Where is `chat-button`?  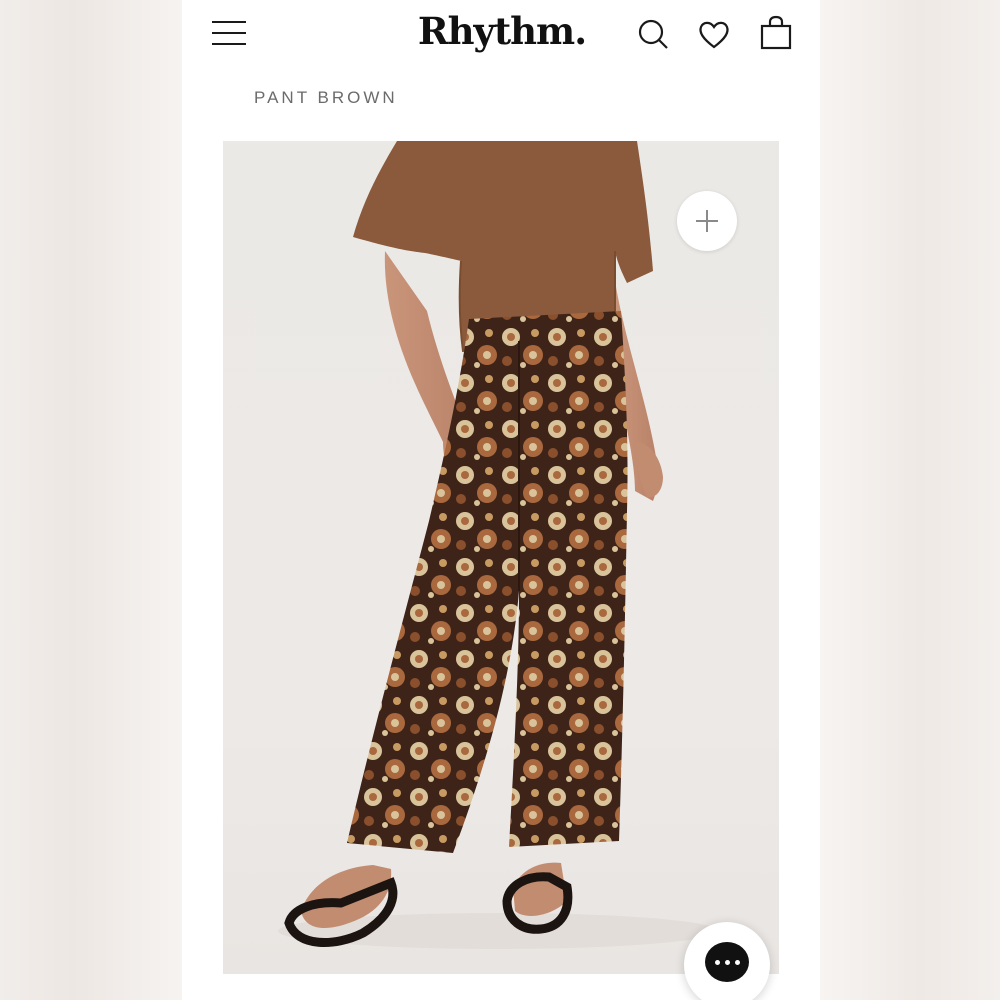 chat-button is located at coordinates (727, 961).